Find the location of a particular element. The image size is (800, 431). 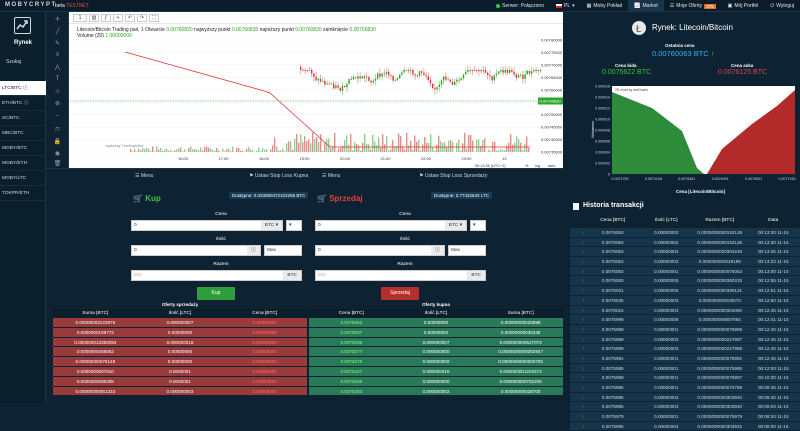

buy-available-label: Dostępne: is located at coordinates (242, 195).